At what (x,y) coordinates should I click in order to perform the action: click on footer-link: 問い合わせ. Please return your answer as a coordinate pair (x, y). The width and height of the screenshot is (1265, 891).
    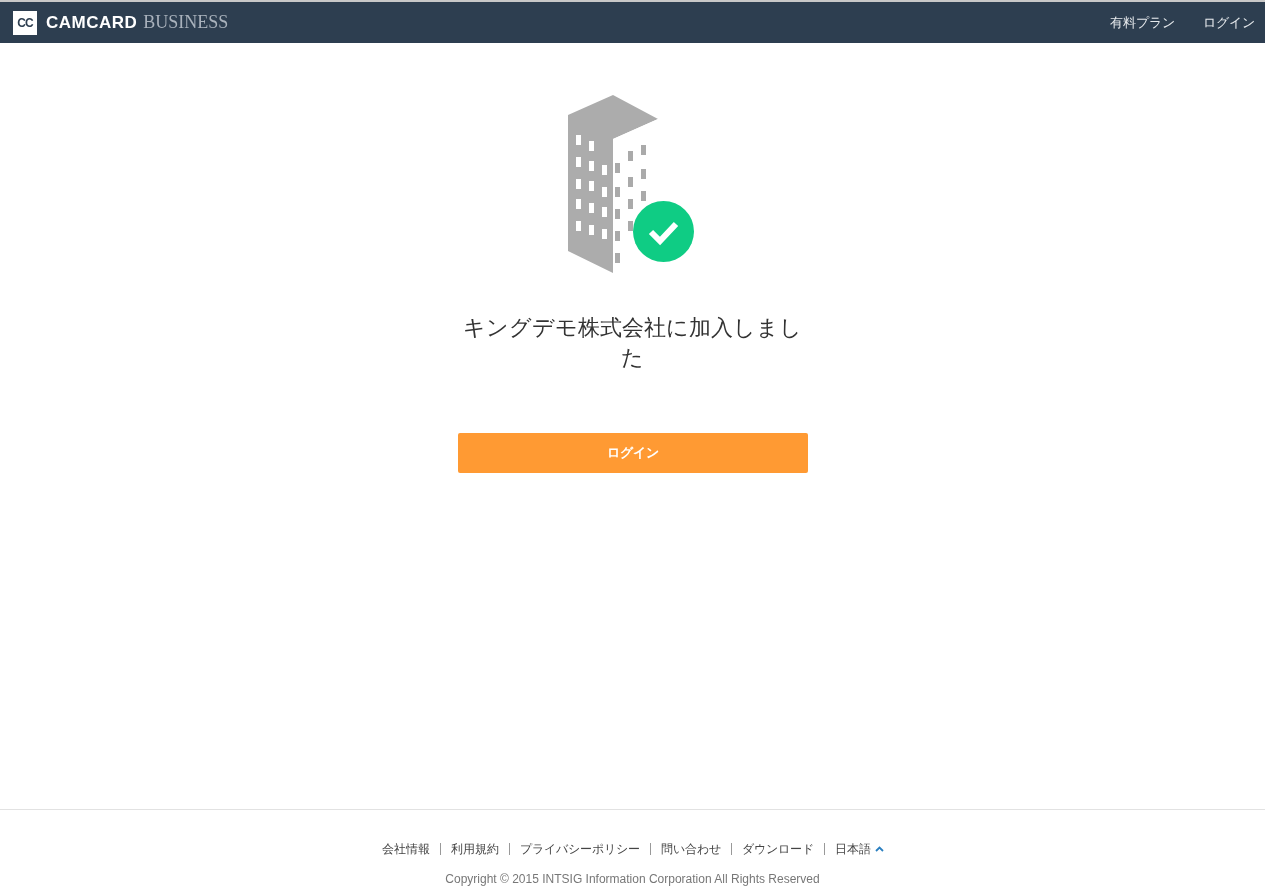
    Looking at the image, I should click on (690, 849).